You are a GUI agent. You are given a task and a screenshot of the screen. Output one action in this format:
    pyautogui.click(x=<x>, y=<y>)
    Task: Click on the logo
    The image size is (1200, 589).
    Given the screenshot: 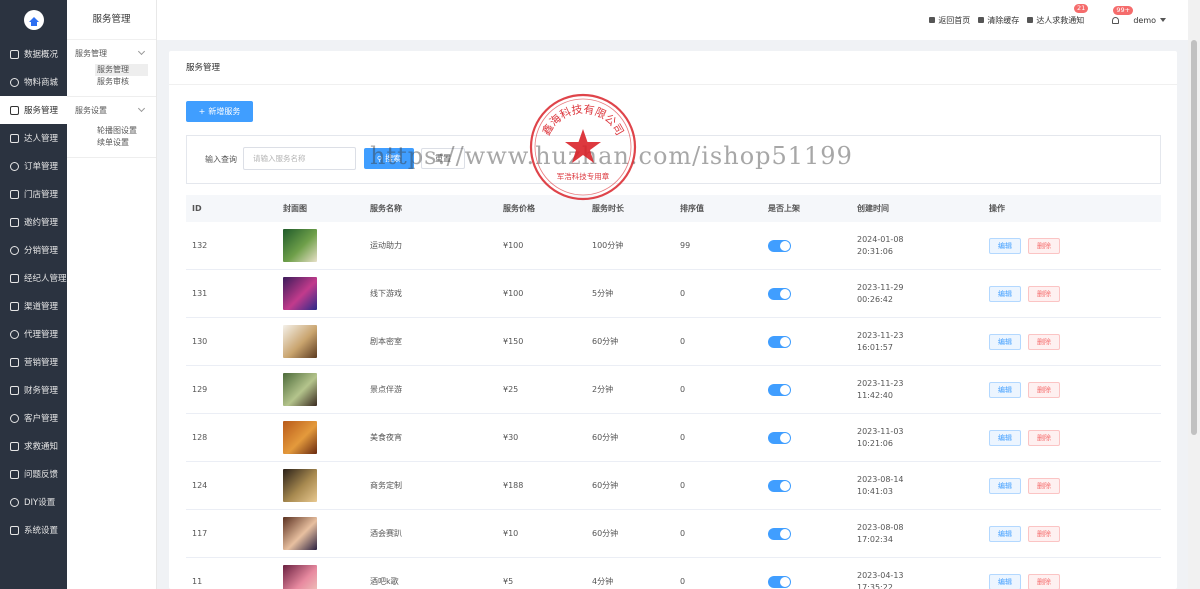 What is the action you would take?
    pyautogui.click(x=33, y=20)
    